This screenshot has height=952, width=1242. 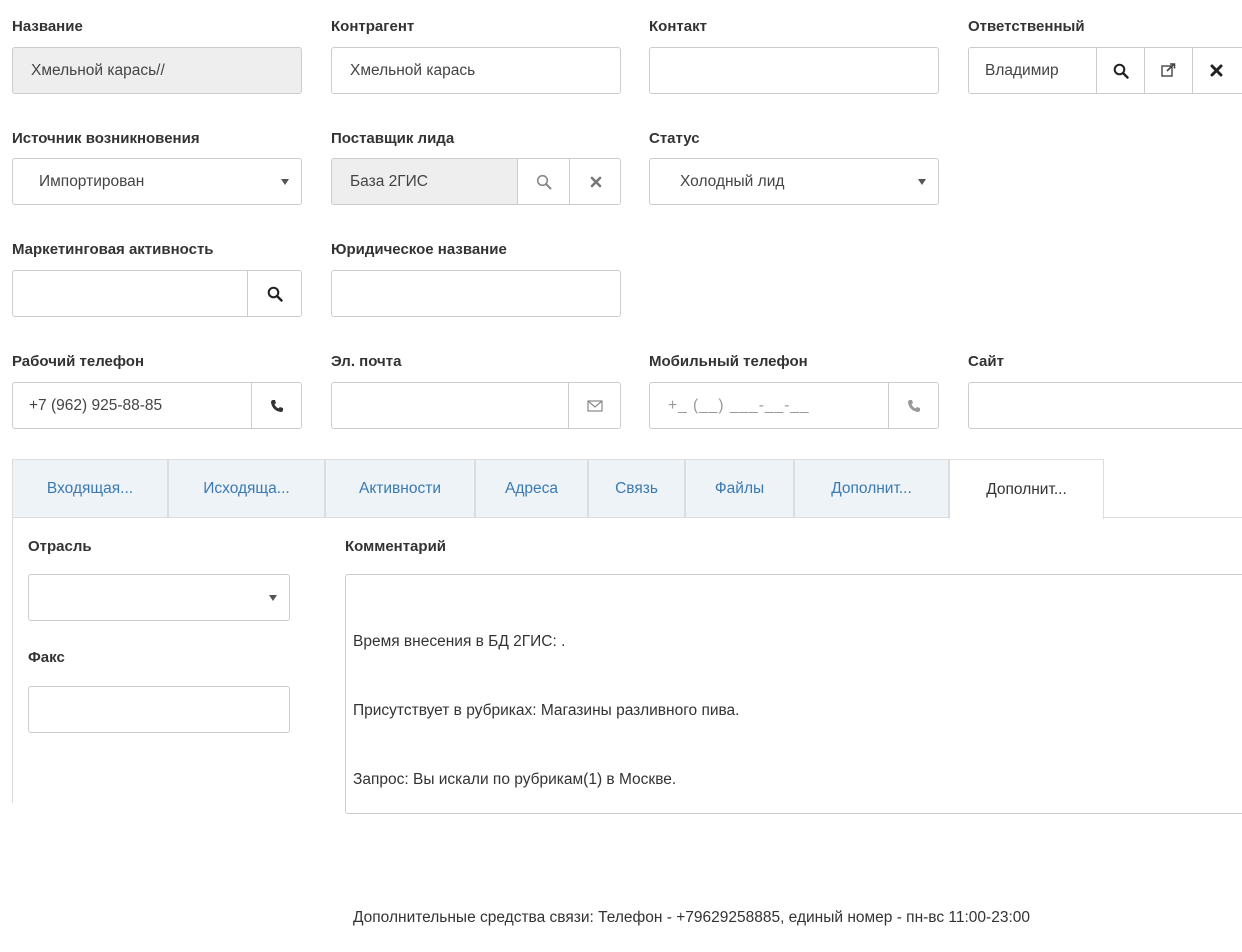 I want to click on status-value: Холодный лид, so click(x=732, y=181).